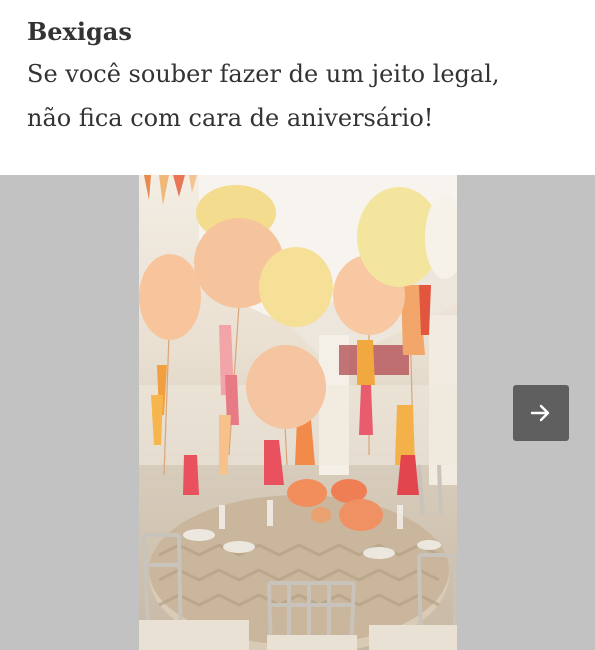 The height and width of the screenshot is (650, 595). I want to click on caption-line-2: não fica com cara de aniversário!, so click(230, 118).